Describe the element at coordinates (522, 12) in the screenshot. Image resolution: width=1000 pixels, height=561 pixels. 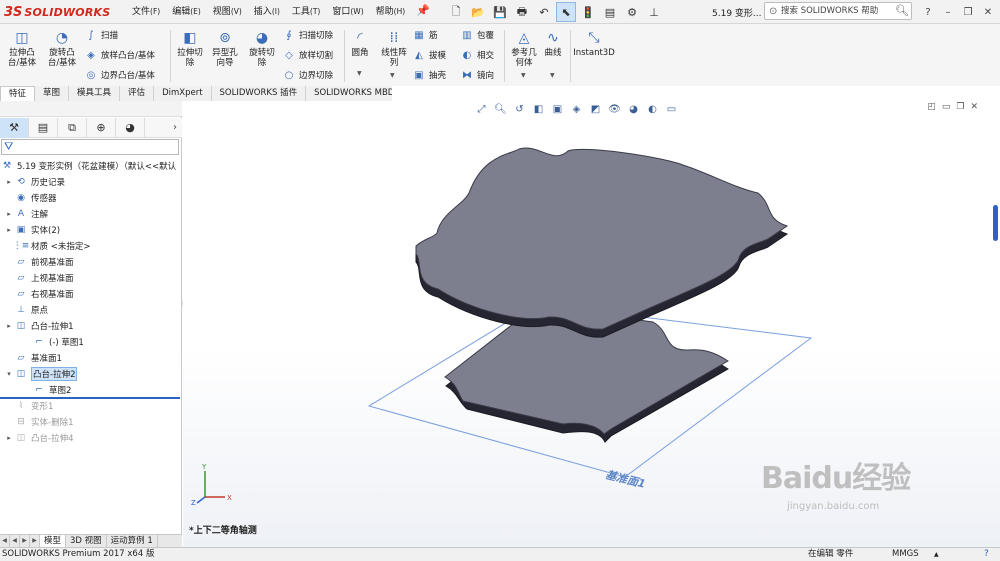
I see `print-icon: 🖶` at that location.